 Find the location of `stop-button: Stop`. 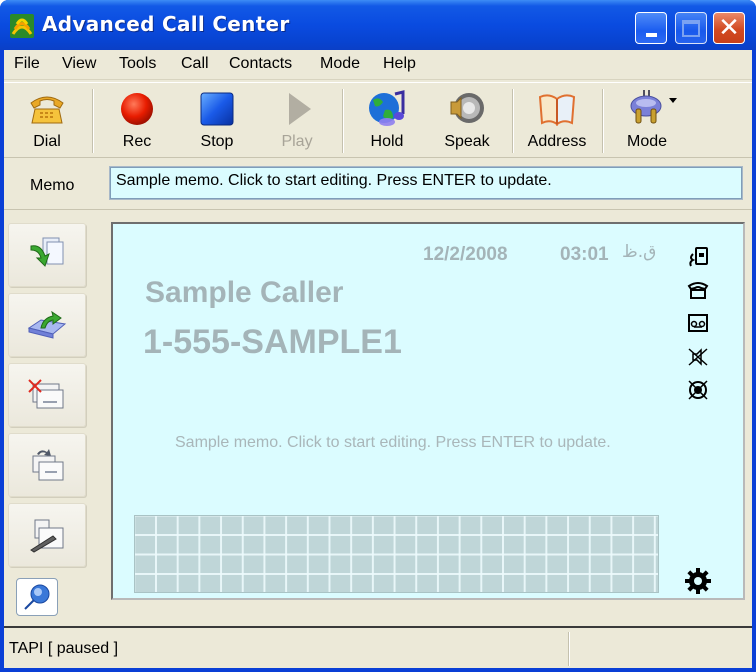

stop-button: Stop is located at coordinates (217, 121).